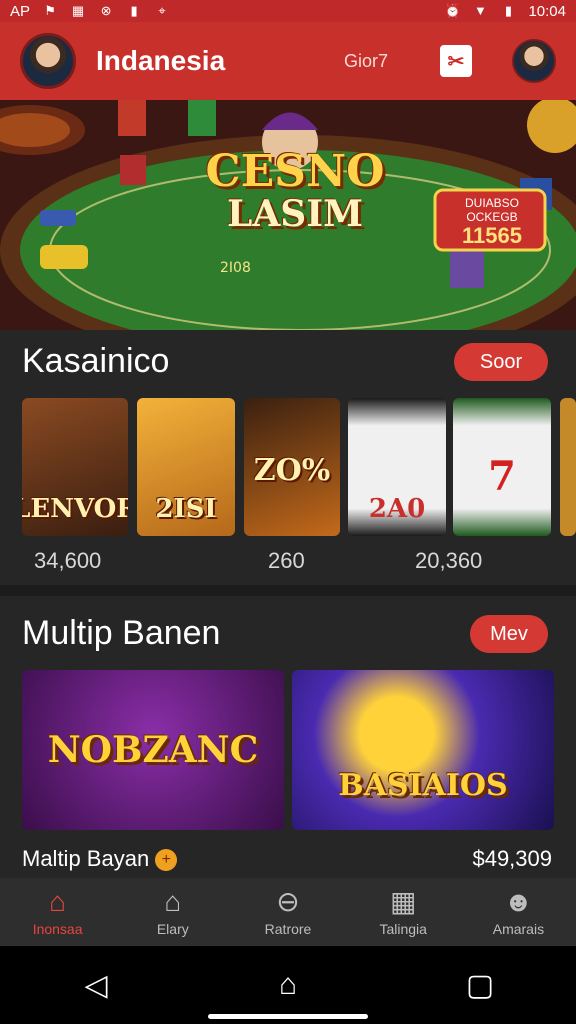 The width and height of the screenshot is (576, 1024). What do you see at coordinates (75, 509) in the screenshot?
I see `game-tile-label: LENVOR` at bounding box center [75, 509].